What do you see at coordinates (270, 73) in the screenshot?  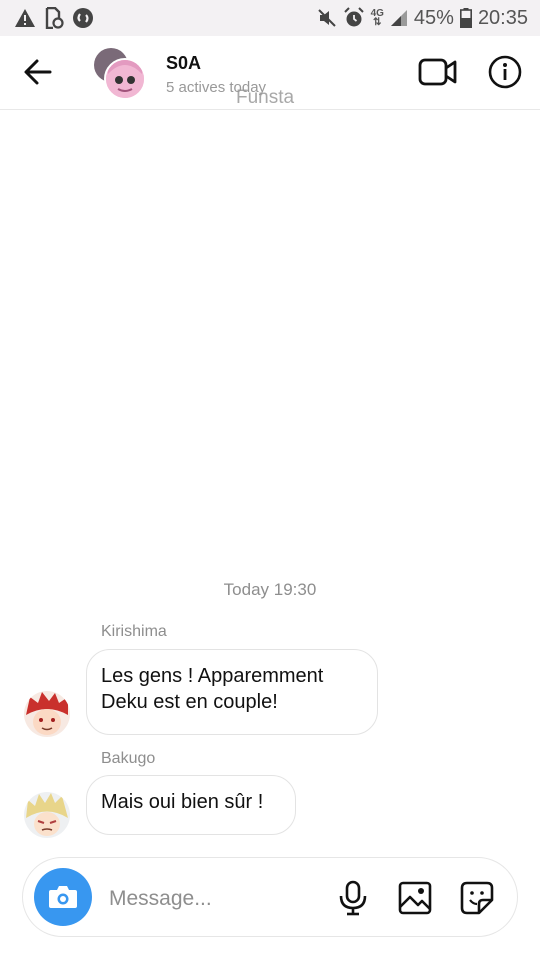 I see `chat-header: S0A 5 actives today Funsta` at bounding box center [270, 73].